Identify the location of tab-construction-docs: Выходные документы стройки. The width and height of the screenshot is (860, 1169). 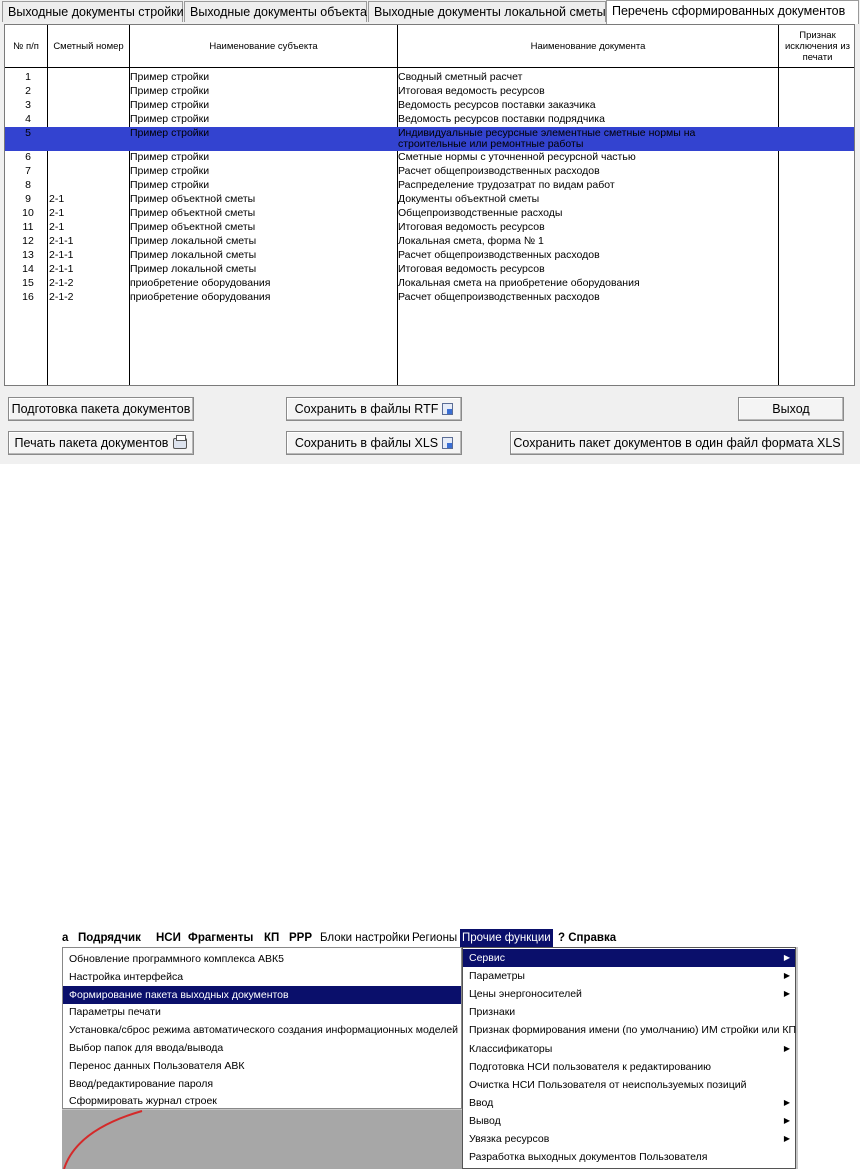
(93, 11).